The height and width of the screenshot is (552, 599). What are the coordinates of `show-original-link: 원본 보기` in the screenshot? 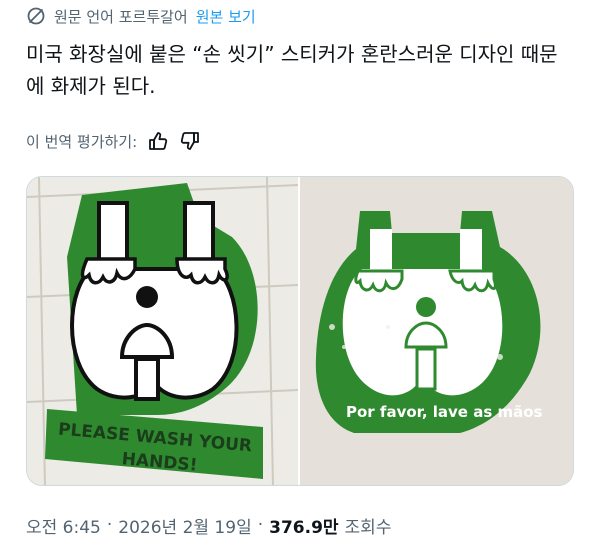 It's located at (226, 16).